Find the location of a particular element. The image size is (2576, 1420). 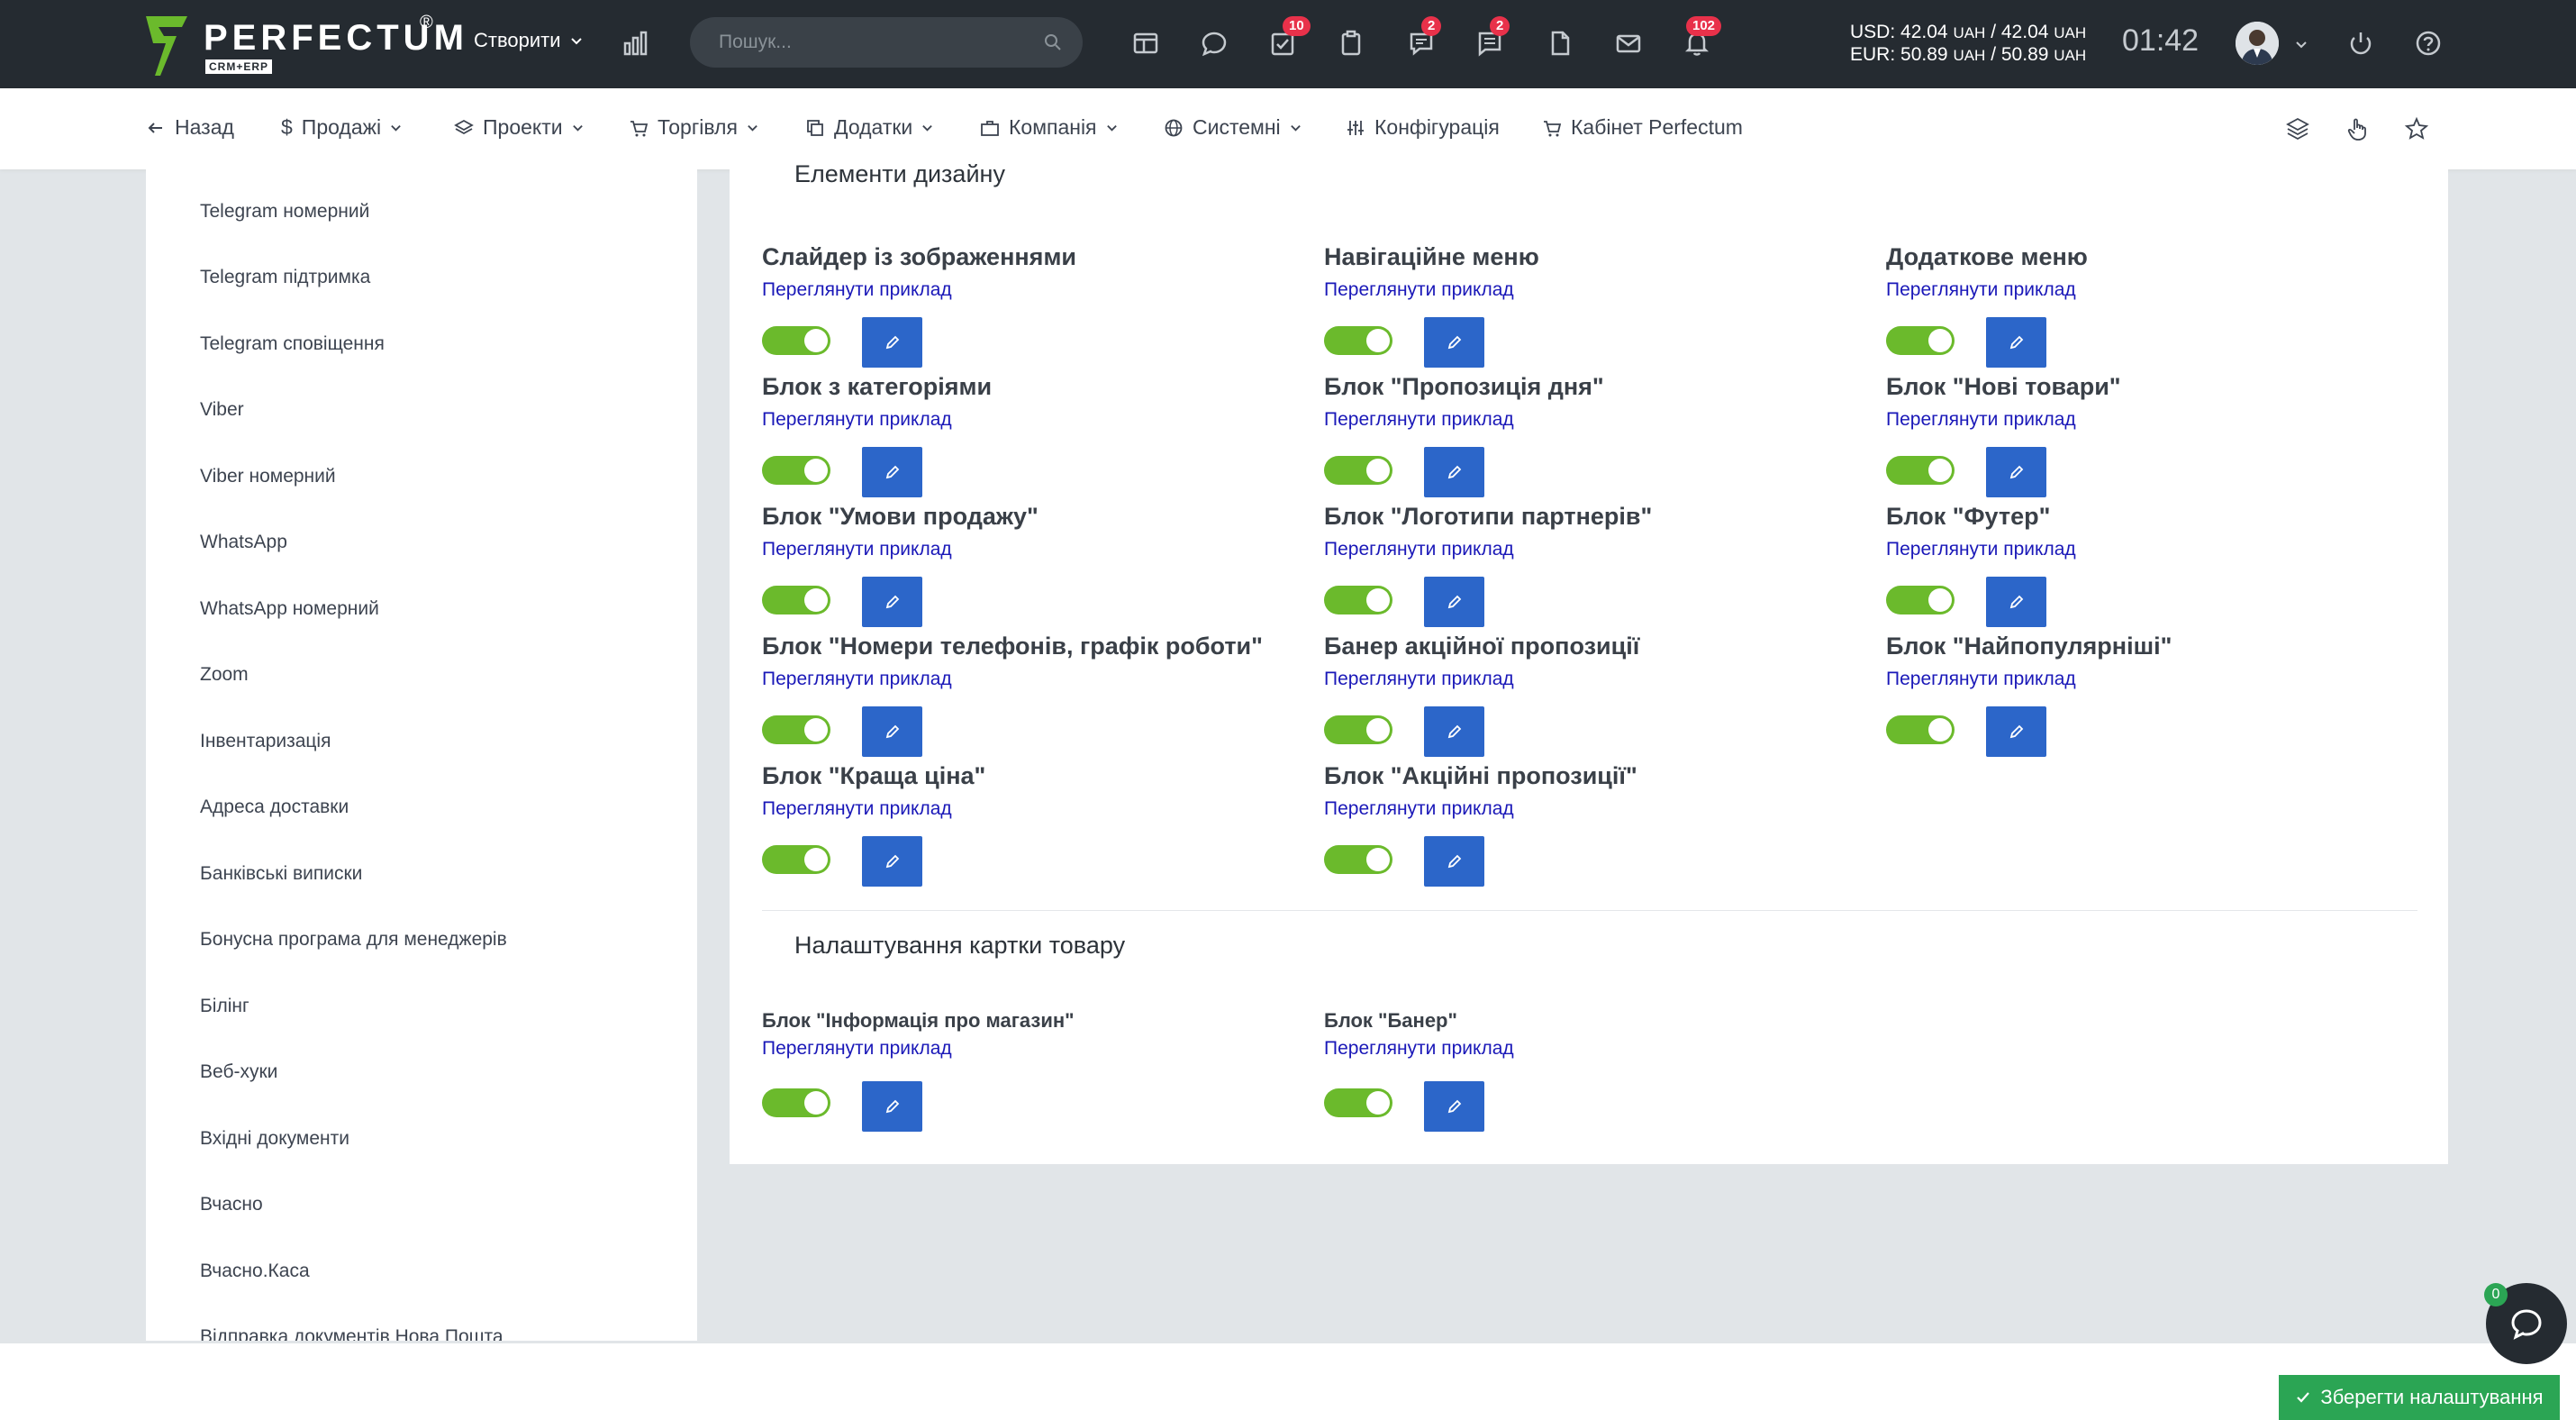

sidebar-item-webhooks: Веб-хуки is located at coordinates (239, 1072).